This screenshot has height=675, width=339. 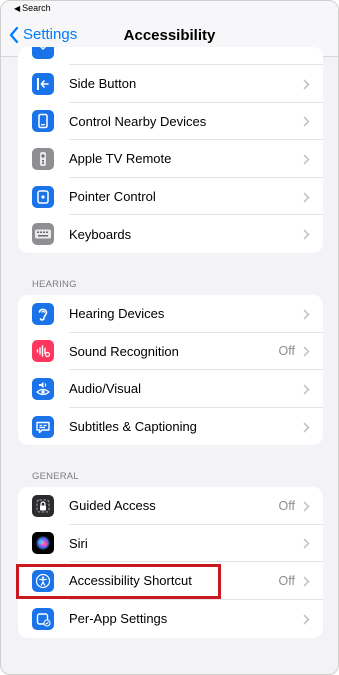 What do you see at coordinates (43, 53) in the screenshot?
I see `partial-icon` at bounding box center [43, 53].